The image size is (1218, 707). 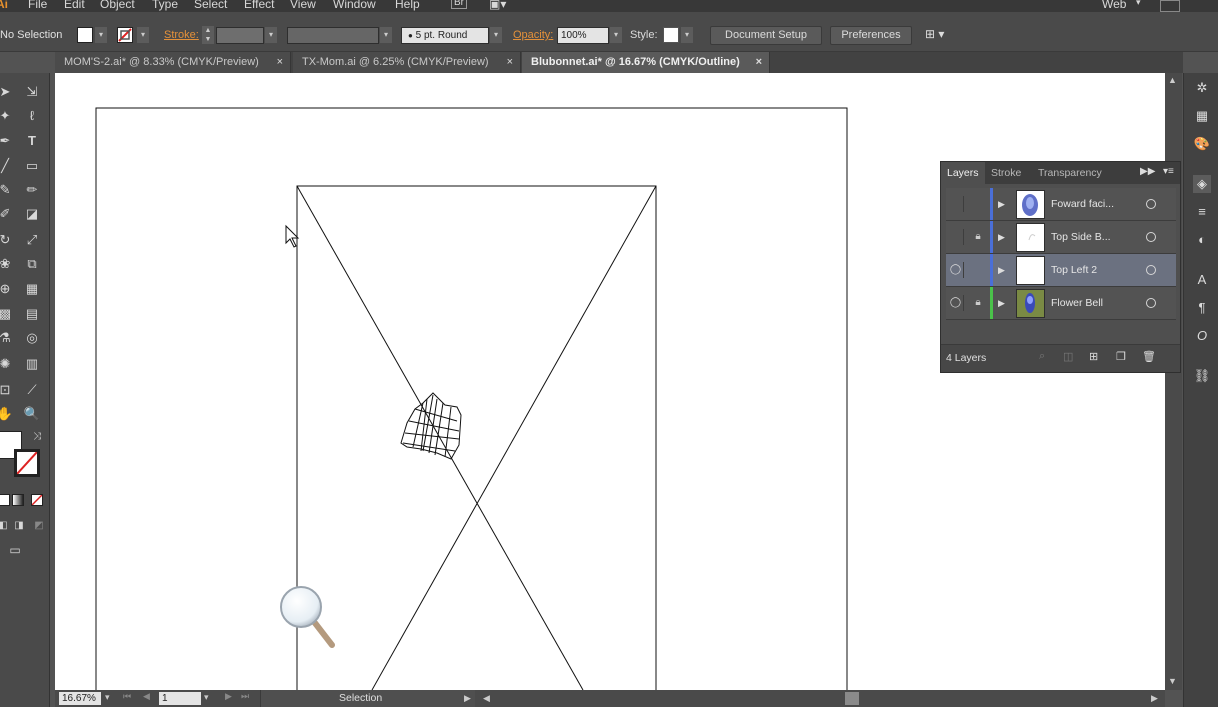 What do you see at coordinates (181, 35) in the screenshot?
I see `stroke-label: Stroke:` at bounding box center [181, 35].